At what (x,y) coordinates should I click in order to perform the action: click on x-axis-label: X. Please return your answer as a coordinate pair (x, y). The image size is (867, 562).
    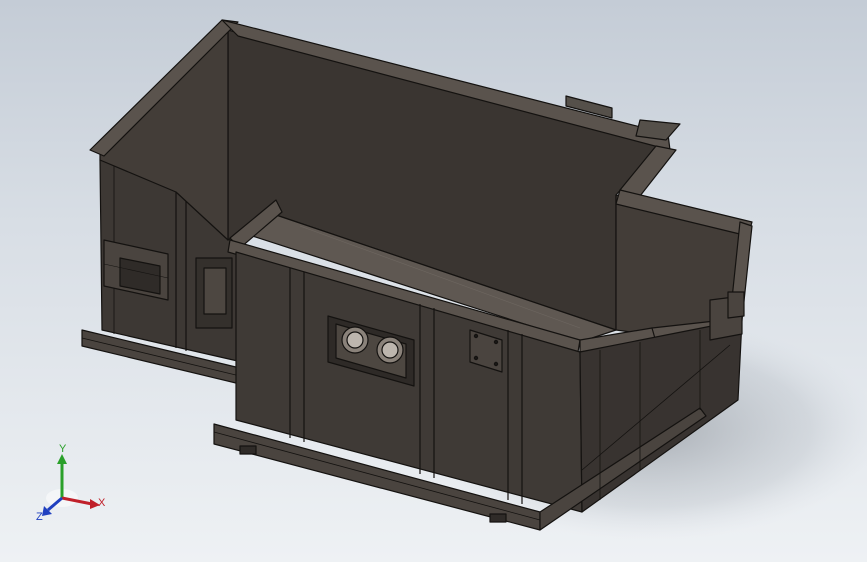
    Looking at the image, I should click on (102, 503).